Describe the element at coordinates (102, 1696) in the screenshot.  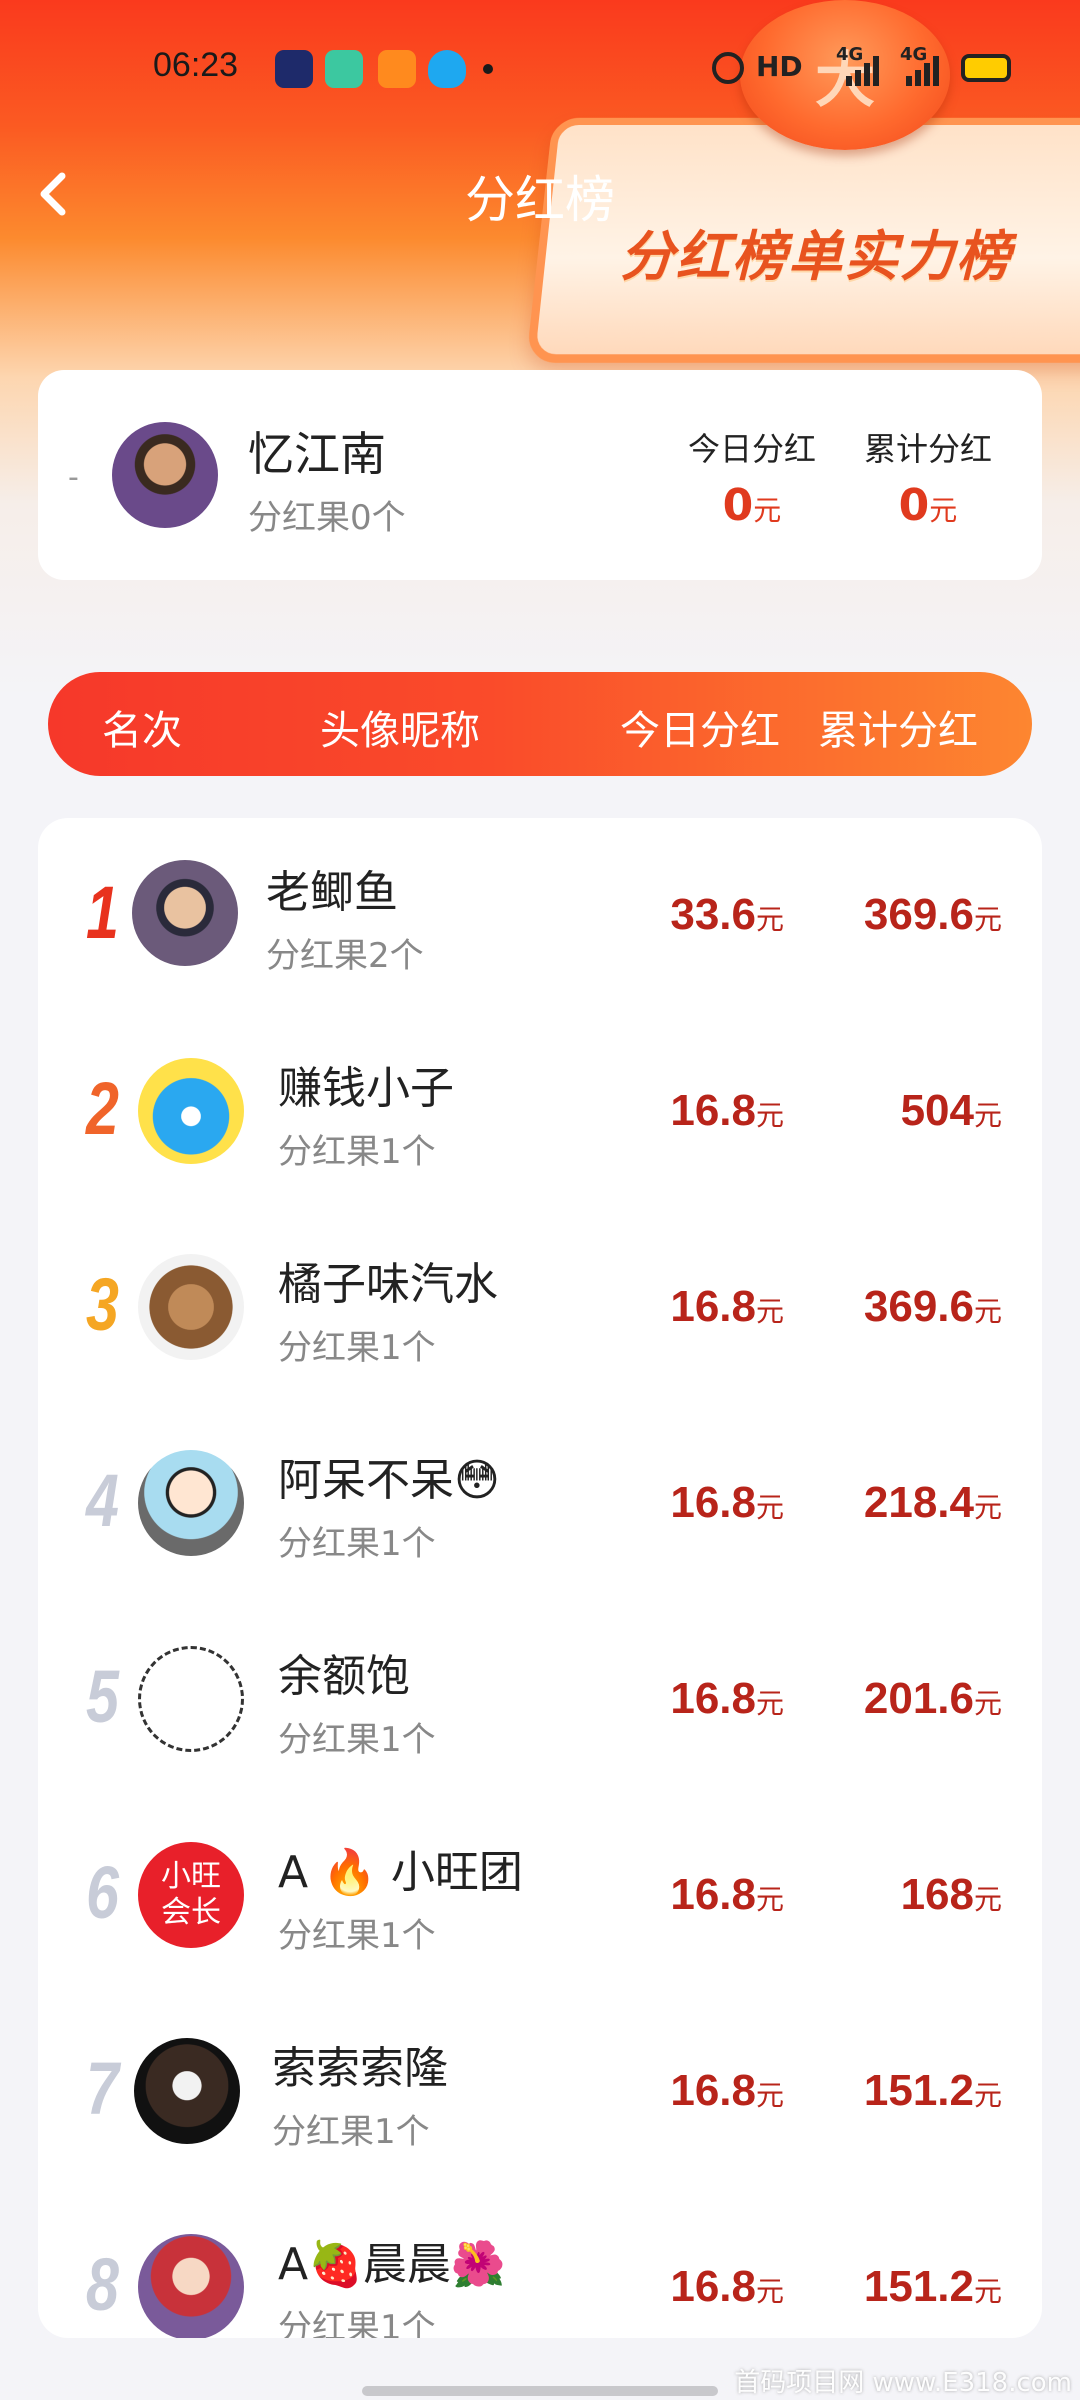
I see `rank-number: 5` at that location.